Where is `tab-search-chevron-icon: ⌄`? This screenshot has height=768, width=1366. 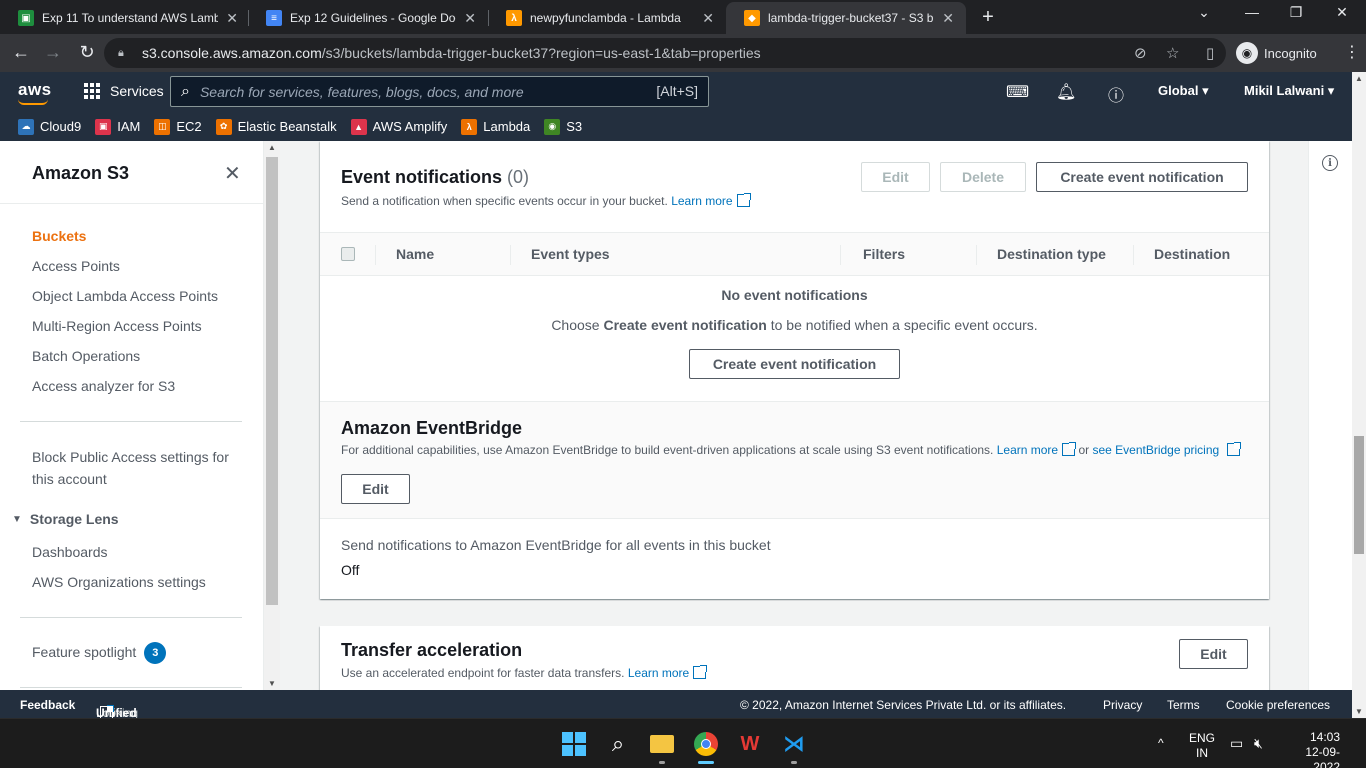
tab-search-chevron-icon: ⌄ is located at coordinates (1204, 12).